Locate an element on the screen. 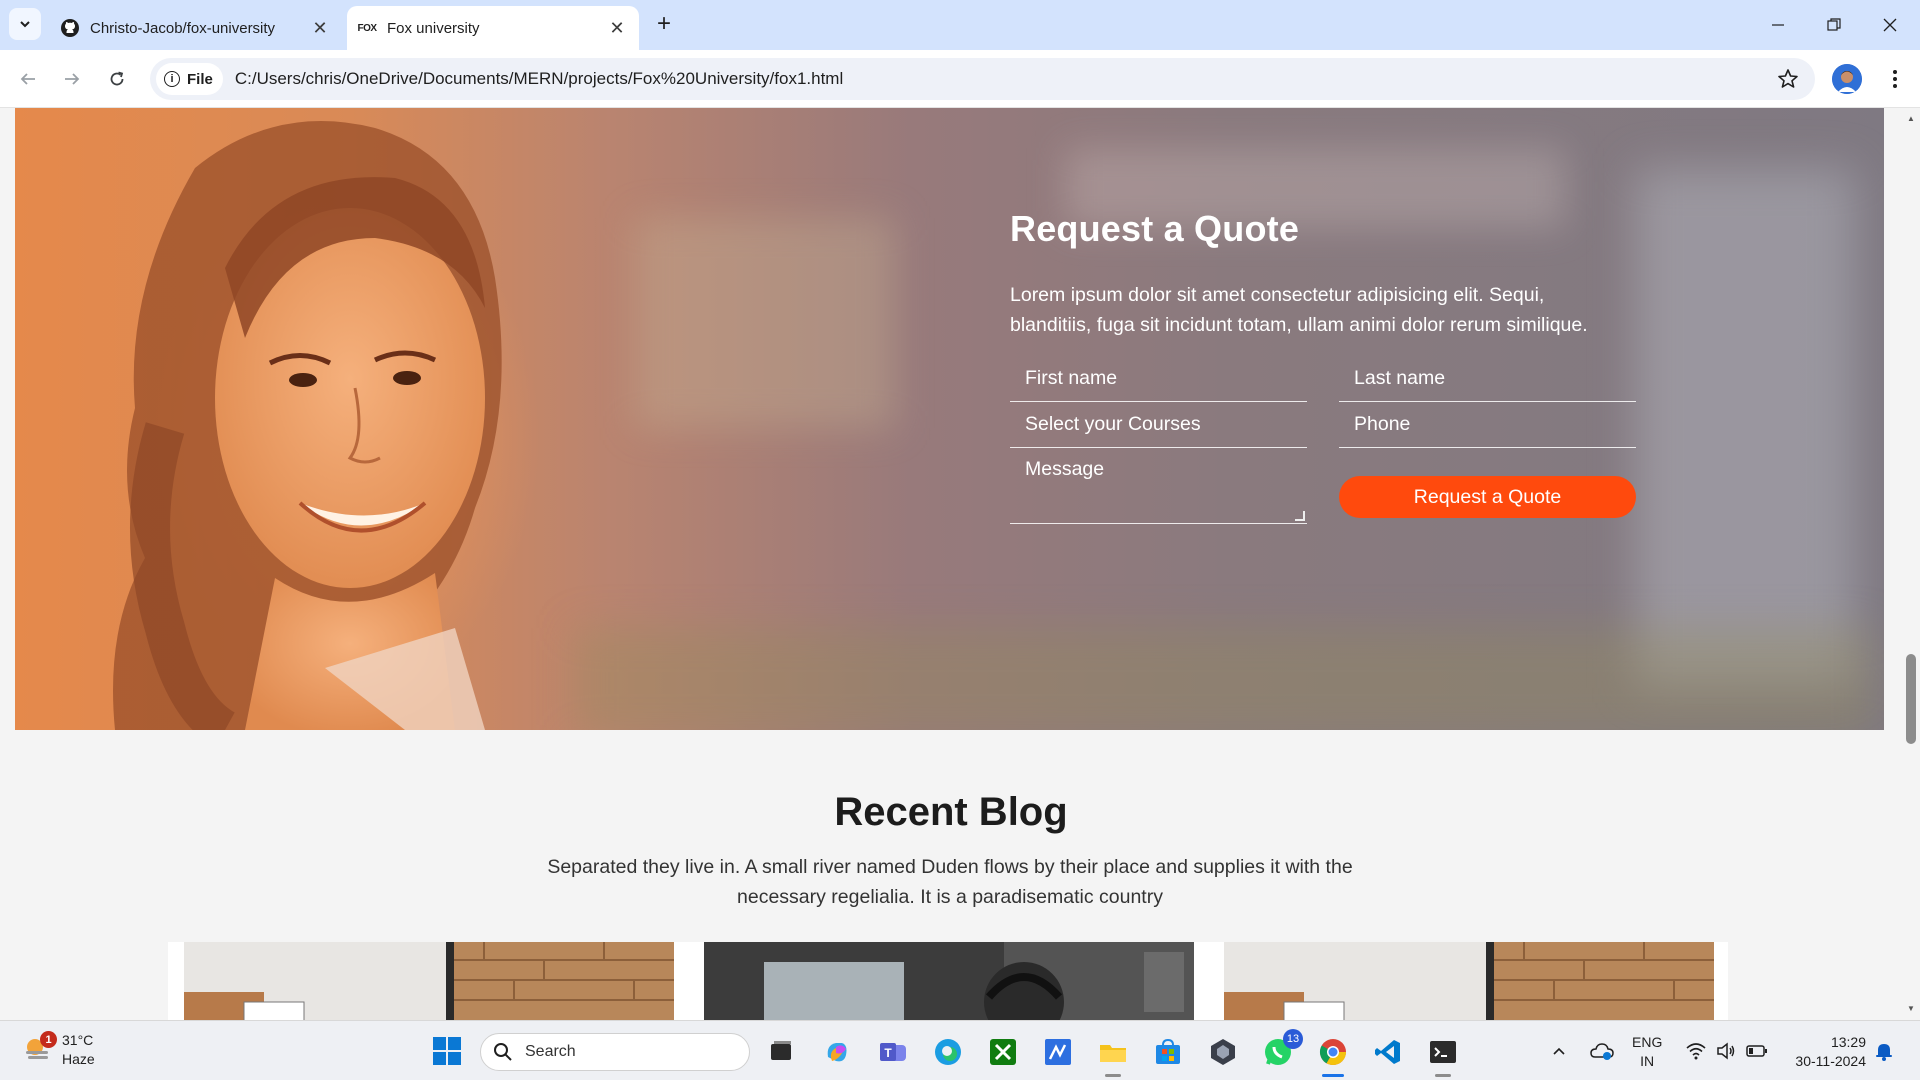 This screenshot has width=1920, height=1080. file-explorer-icon is located at coordinates (1113, 1056).